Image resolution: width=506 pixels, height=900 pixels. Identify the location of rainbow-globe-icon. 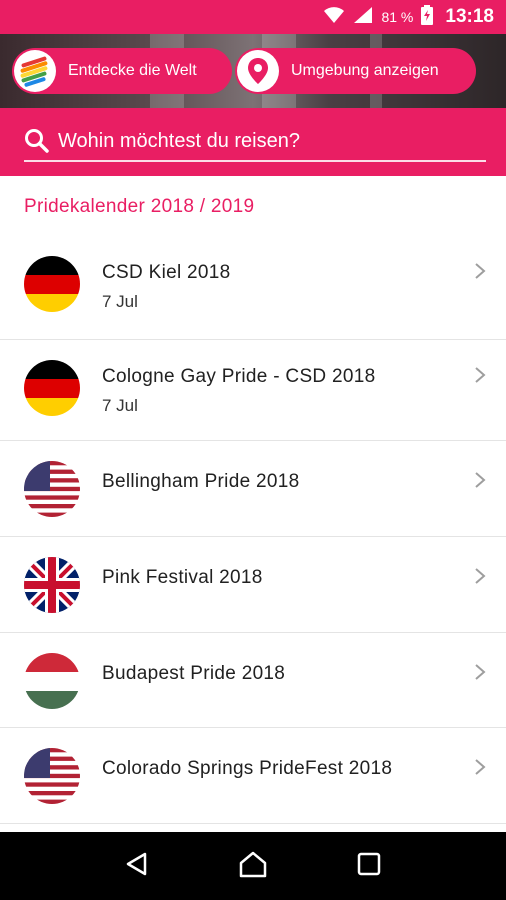
(35, 71).